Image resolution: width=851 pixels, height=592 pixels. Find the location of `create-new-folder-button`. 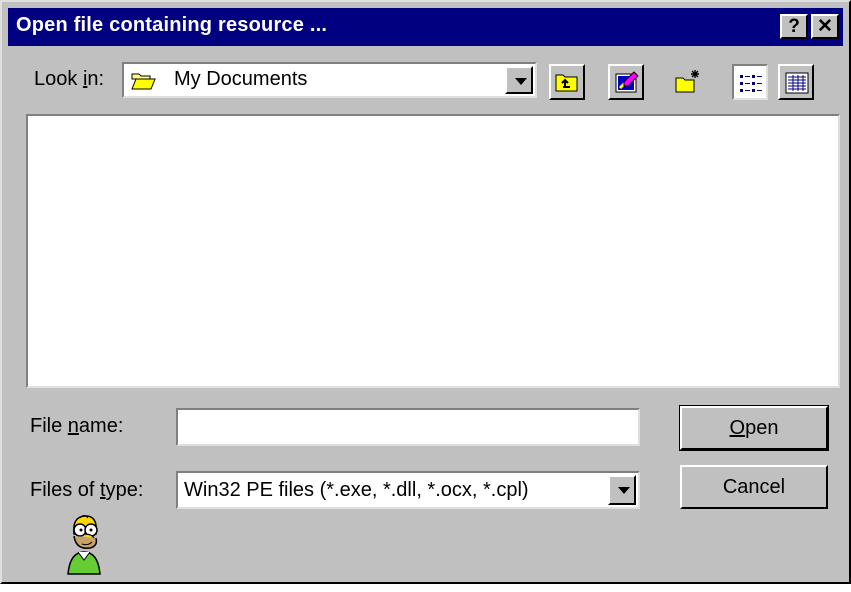

create-new-folder-button is located at coordinates (688, 82).